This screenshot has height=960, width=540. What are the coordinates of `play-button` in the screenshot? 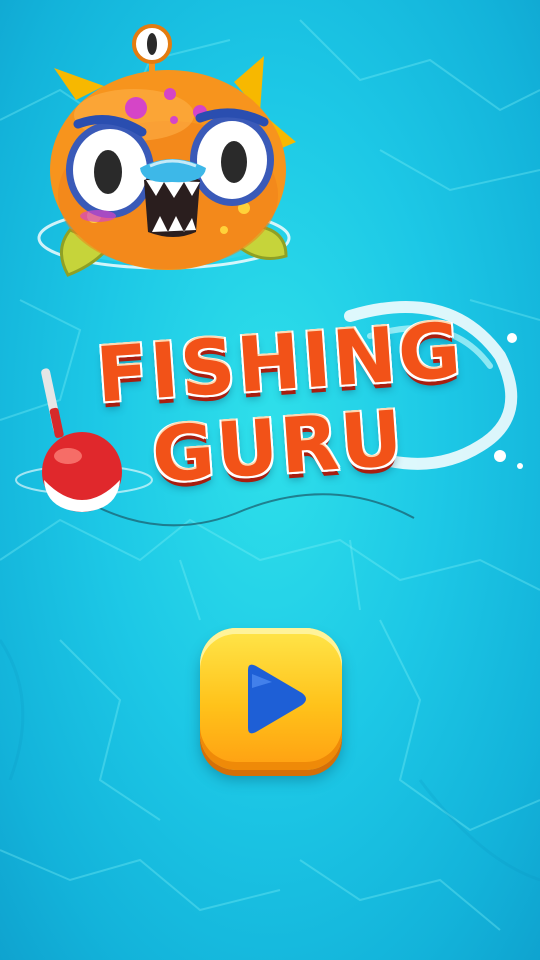 It's located at (271, 699).